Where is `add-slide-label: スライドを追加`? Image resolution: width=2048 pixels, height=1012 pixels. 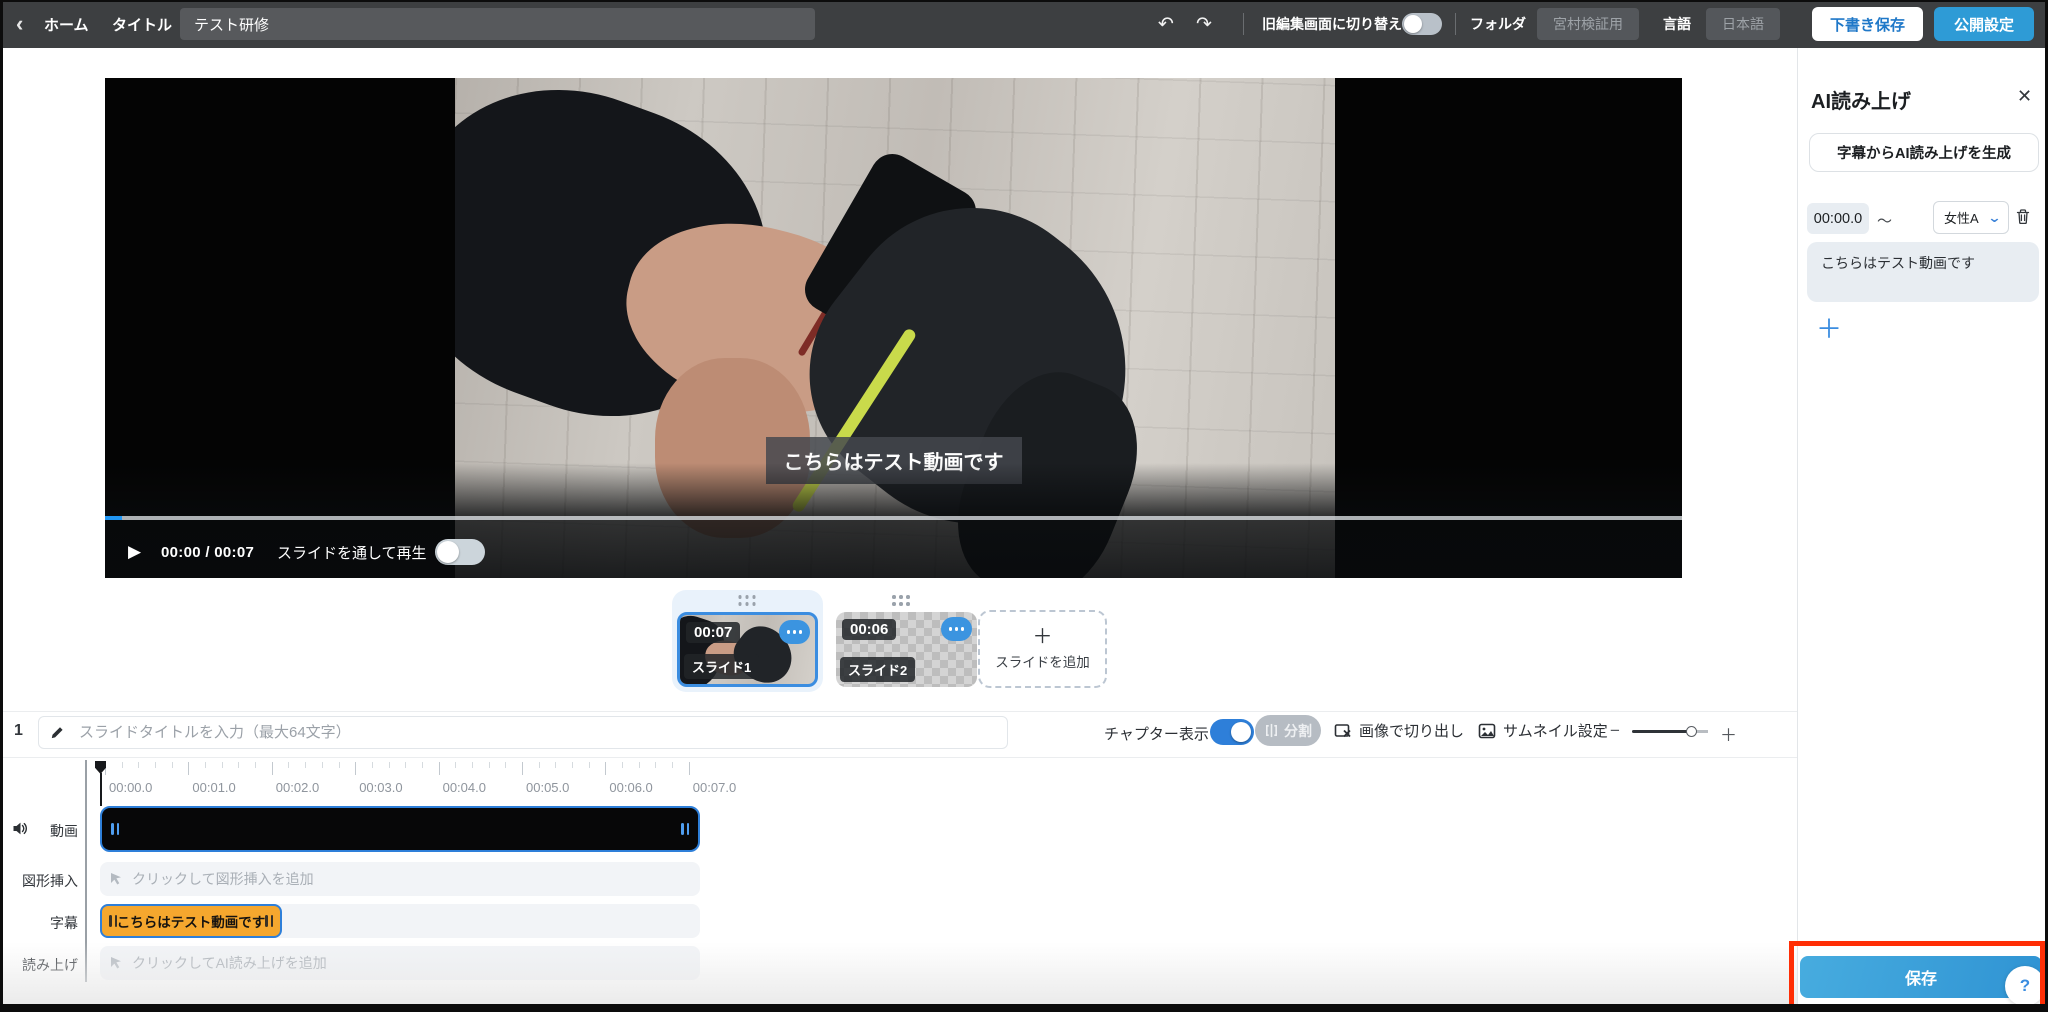 add-slide-label: スライドを追加 is located at coordinates (1042, 662).